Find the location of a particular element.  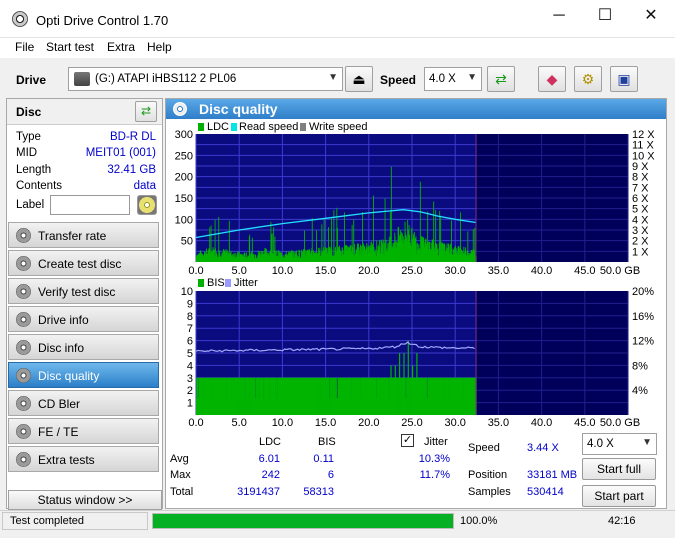

nav-drive-info-button: Drive info is located at coordinates (83, 319).